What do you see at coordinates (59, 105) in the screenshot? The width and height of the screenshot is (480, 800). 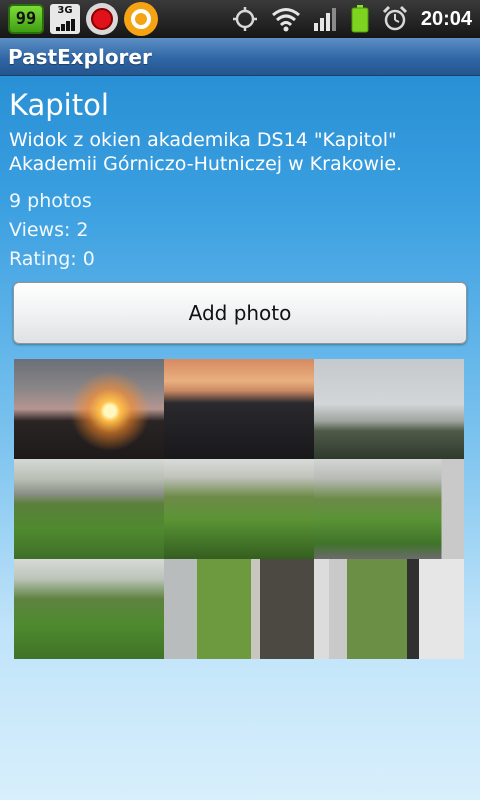 I see `place-title: Kapitol` at bounding box center [59, 105].